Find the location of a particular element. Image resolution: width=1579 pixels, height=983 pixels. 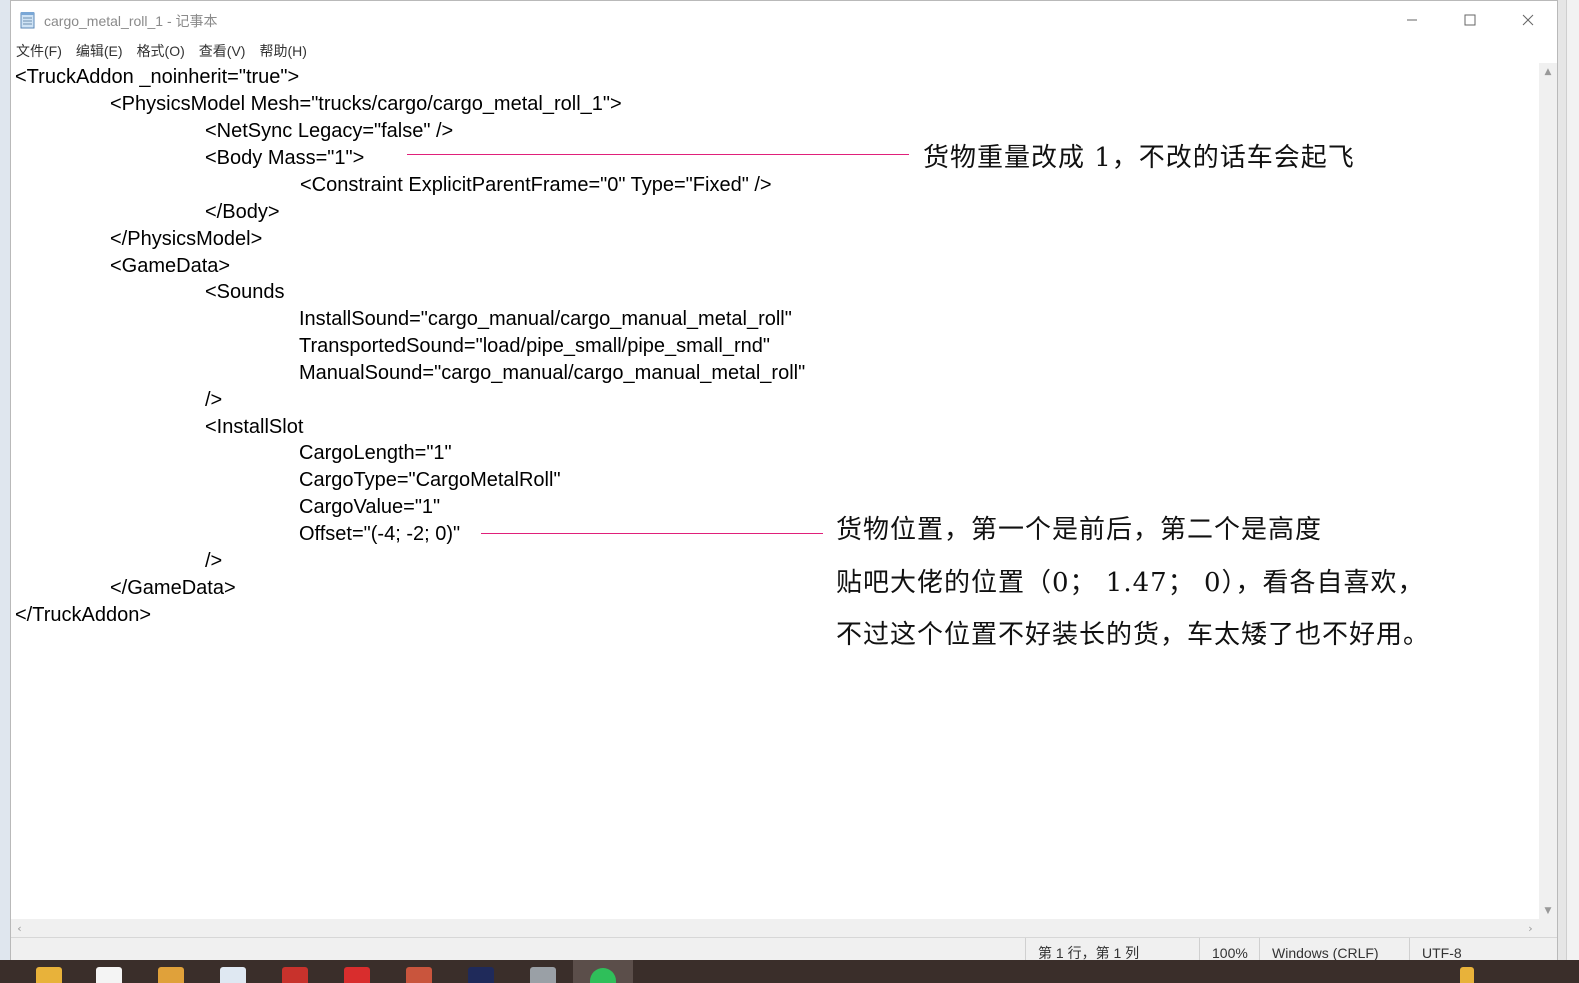

menu-help: 帮助(H) is located at coordinates (282, 51).